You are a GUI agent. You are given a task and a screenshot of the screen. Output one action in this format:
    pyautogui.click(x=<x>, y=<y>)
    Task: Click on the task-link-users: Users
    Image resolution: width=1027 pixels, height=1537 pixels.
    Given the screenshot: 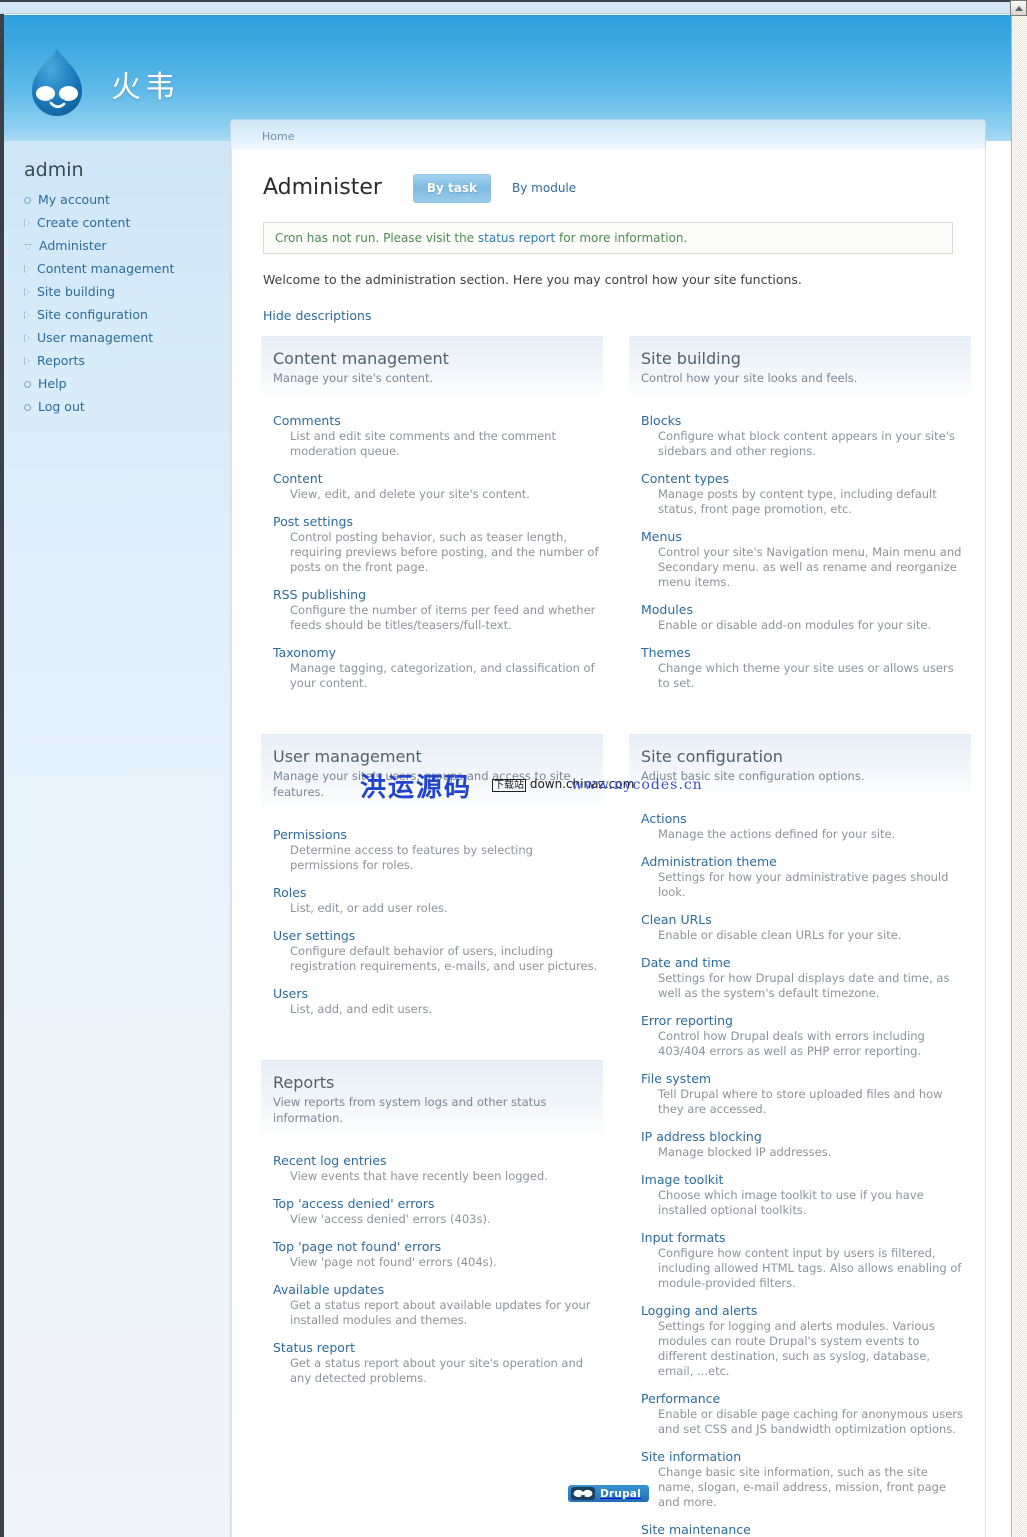 What is the action you would take?
    pyautogui.click(x=290, y=993)
    